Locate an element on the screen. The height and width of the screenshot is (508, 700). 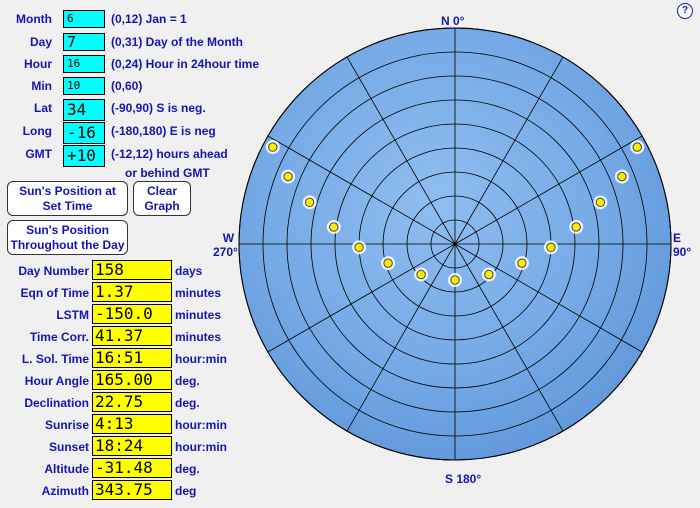
west-degrees: 270° is located at coordinates (225, 252).